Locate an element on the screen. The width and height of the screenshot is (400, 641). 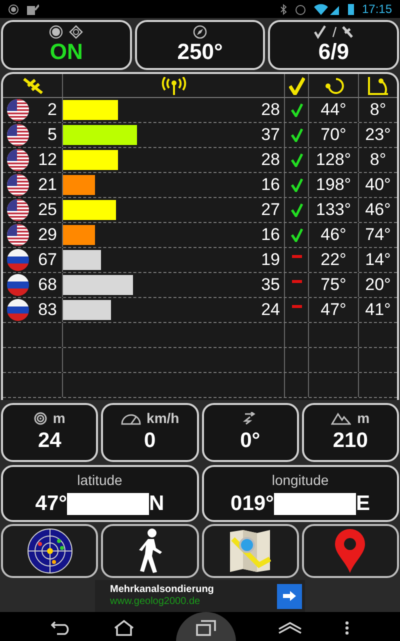
back-icon is located at coordinates (61, 628).